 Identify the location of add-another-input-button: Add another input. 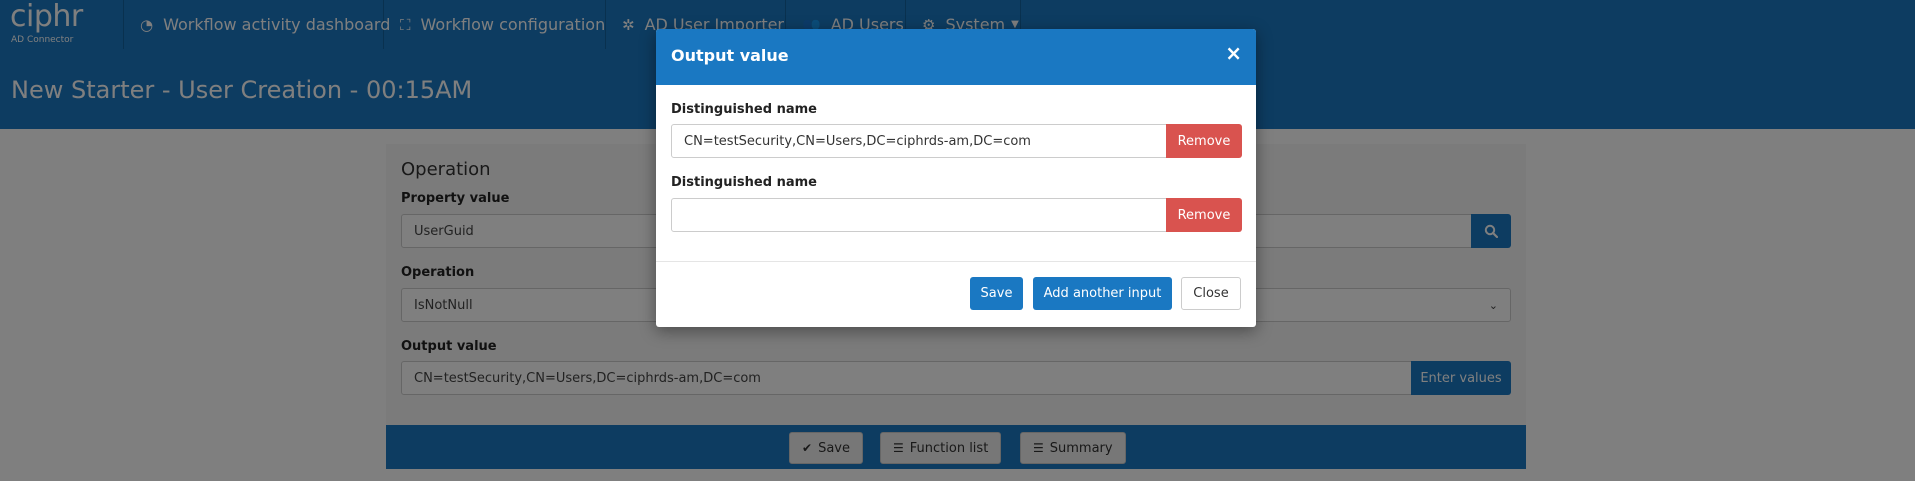
(1102, 293).